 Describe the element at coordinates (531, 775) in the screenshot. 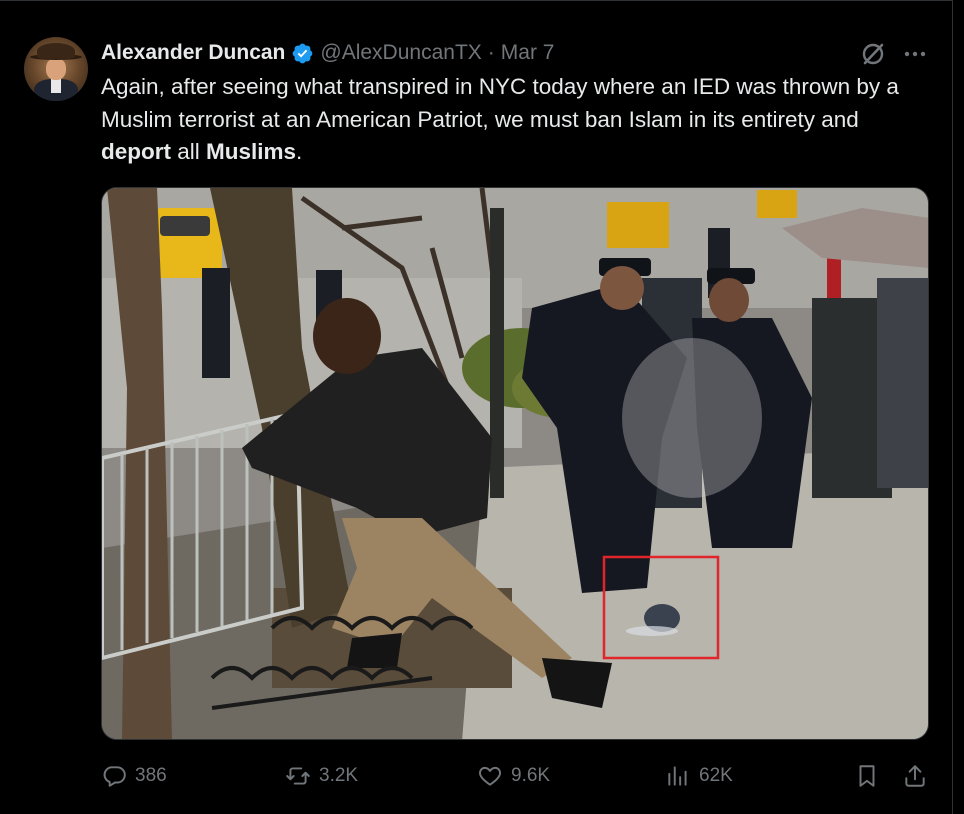

I see `like-count: 9.6K` at that location.